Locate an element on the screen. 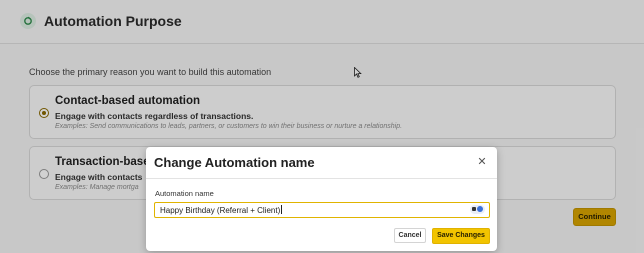 The width and height of the screenshot is (644, 253). dialog-title: Change Automation name is located at coordinates (234, 162).